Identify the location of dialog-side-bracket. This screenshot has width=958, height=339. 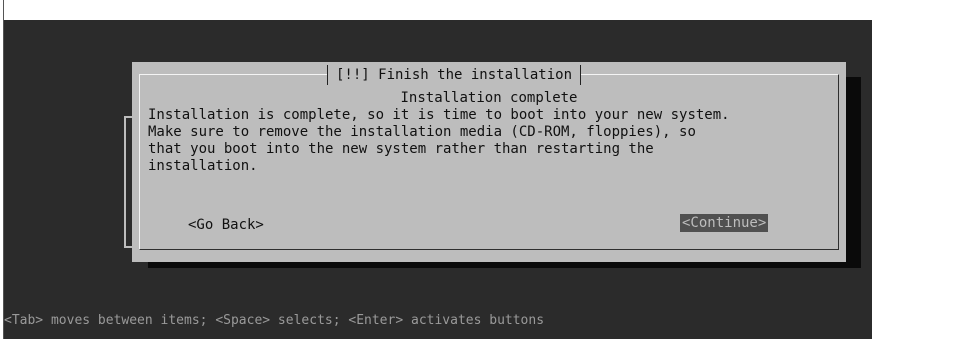
(128, 182).